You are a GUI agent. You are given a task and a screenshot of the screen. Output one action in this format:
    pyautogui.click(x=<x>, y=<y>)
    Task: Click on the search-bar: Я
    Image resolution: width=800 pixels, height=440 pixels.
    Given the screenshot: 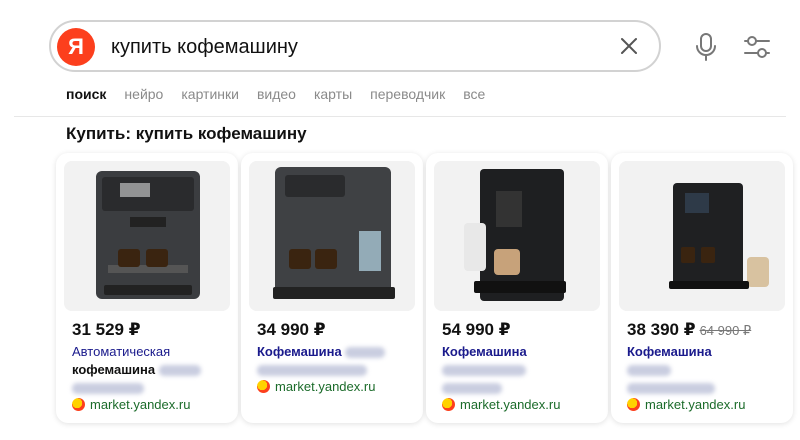 What is the action you would take?
    pyautogui.click(x=355, y=46)
    